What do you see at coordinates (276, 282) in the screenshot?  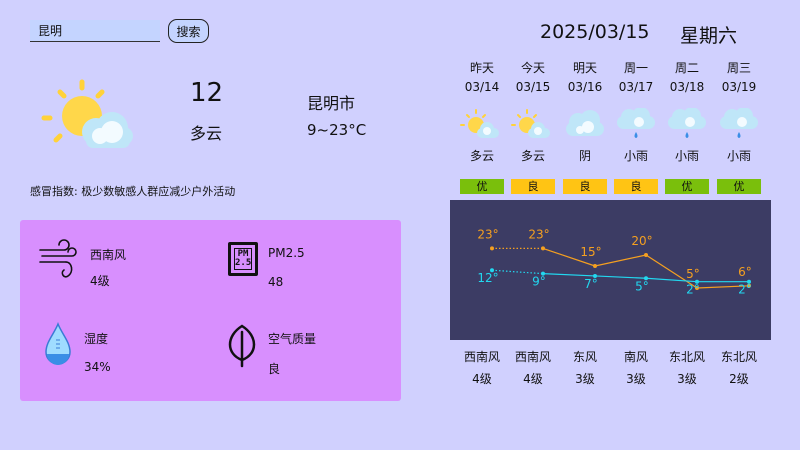 I see `pm25-value: 48` at bounding box center [276, 282].